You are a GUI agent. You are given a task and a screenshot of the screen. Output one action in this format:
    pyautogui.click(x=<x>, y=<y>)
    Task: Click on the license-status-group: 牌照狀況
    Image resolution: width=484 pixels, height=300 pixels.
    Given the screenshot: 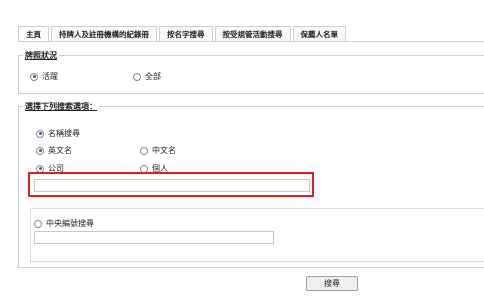 What is the action you would take?
    pyautogui.click(x=251, y=72)
    